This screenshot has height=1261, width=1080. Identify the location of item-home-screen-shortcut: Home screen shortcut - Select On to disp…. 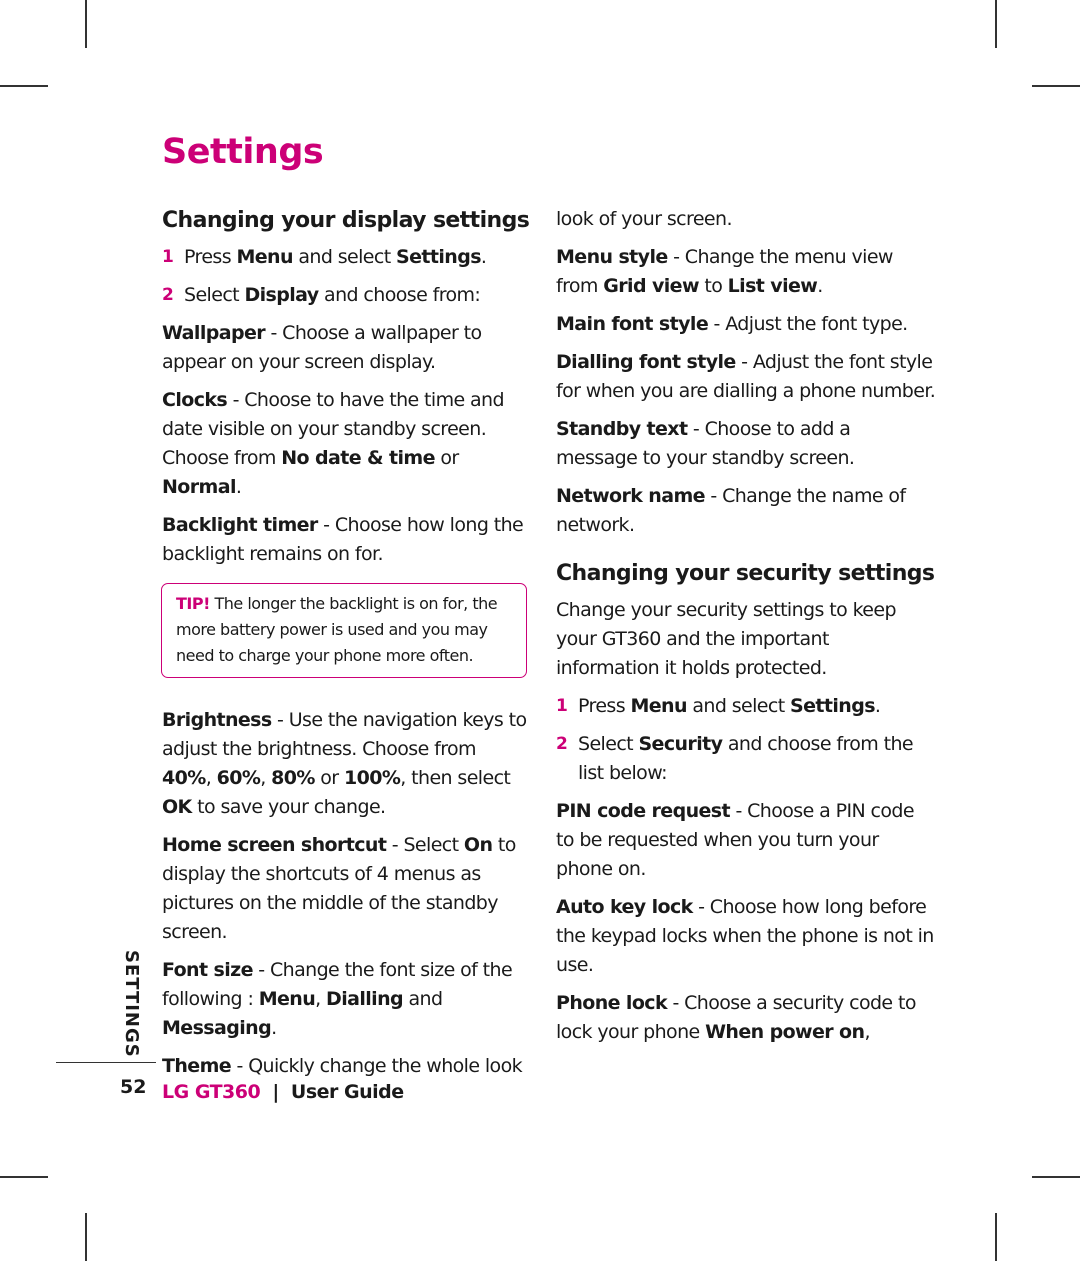
(339, 888).